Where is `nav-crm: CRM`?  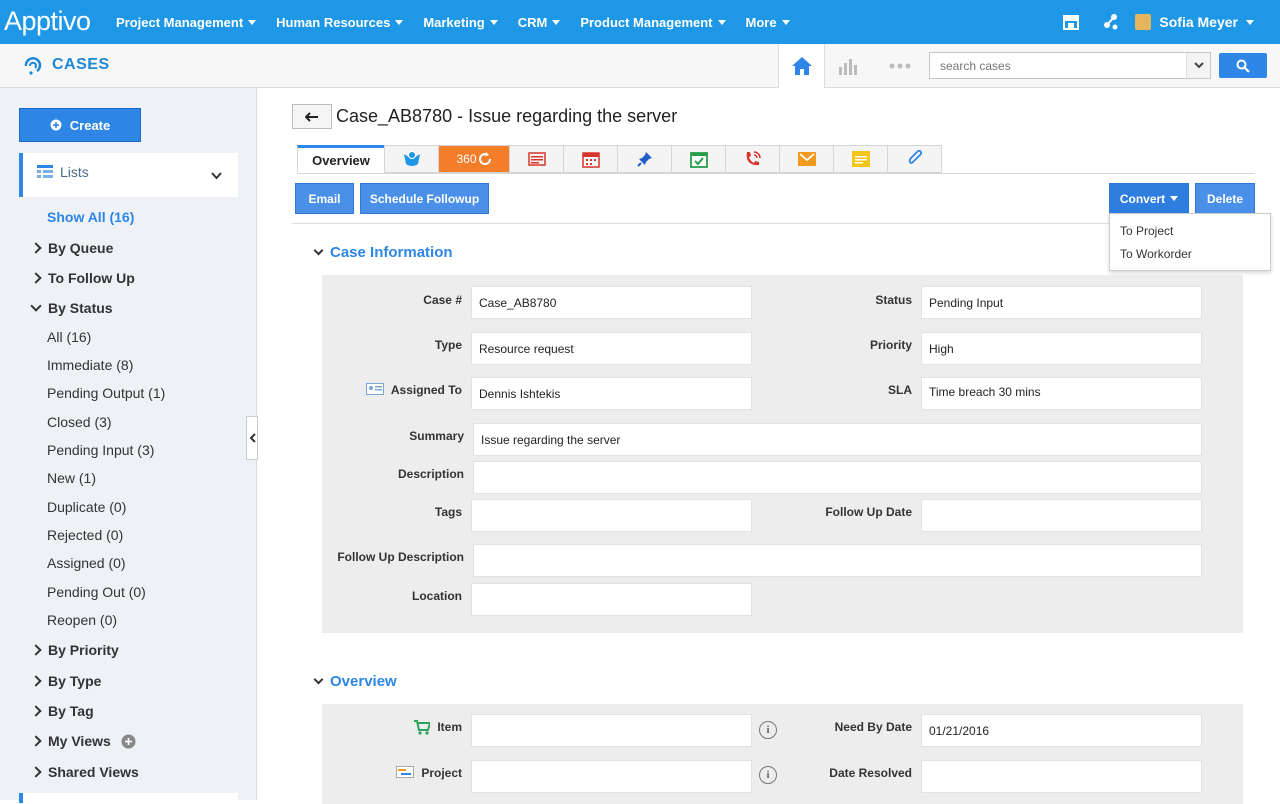 nav-crm: CRM is located at coordinates (539, 22).